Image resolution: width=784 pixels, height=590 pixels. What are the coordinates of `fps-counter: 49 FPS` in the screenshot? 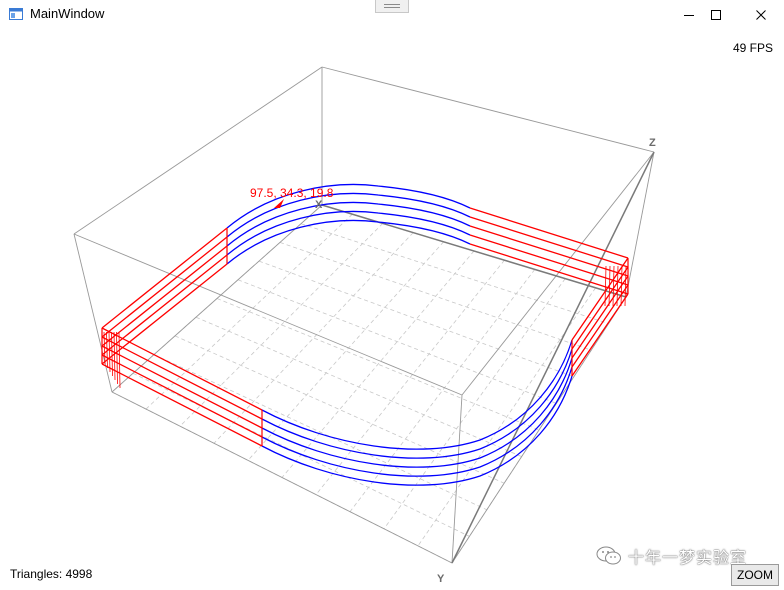 It's located at (752, 48).